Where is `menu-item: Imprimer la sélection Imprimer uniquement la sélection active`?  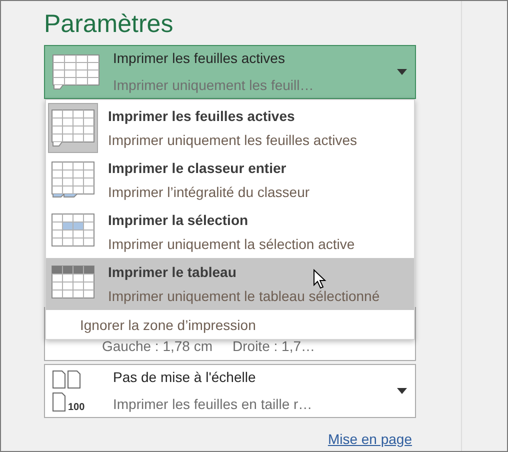 menu-item: Imprimer la sélection Imprimer uniquement la sélection active is located at coordinates (230, 232).